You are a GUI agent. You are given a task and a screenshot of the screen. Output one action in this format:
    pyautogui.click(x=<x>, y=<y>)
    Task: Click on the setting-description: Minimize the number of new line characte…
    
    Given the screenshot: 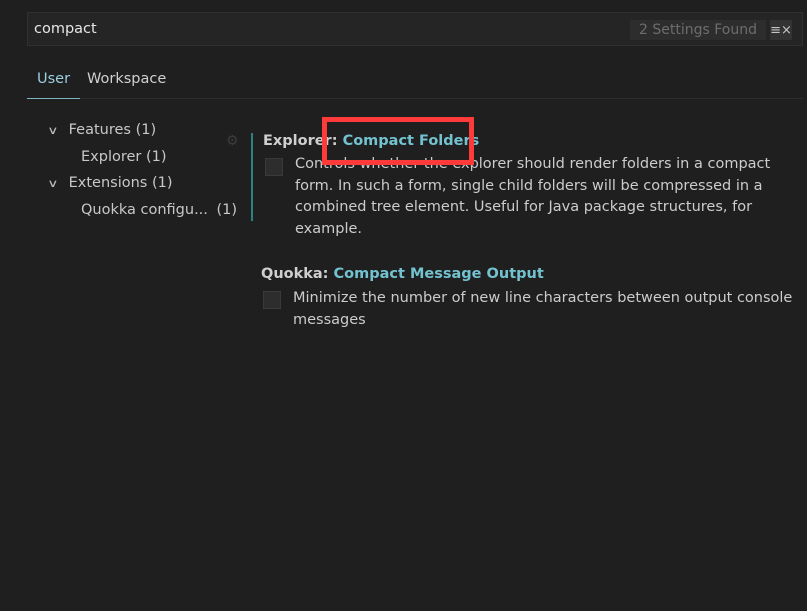 What is the action you would take?
    pyautogui.click(x=543, y=309)
    